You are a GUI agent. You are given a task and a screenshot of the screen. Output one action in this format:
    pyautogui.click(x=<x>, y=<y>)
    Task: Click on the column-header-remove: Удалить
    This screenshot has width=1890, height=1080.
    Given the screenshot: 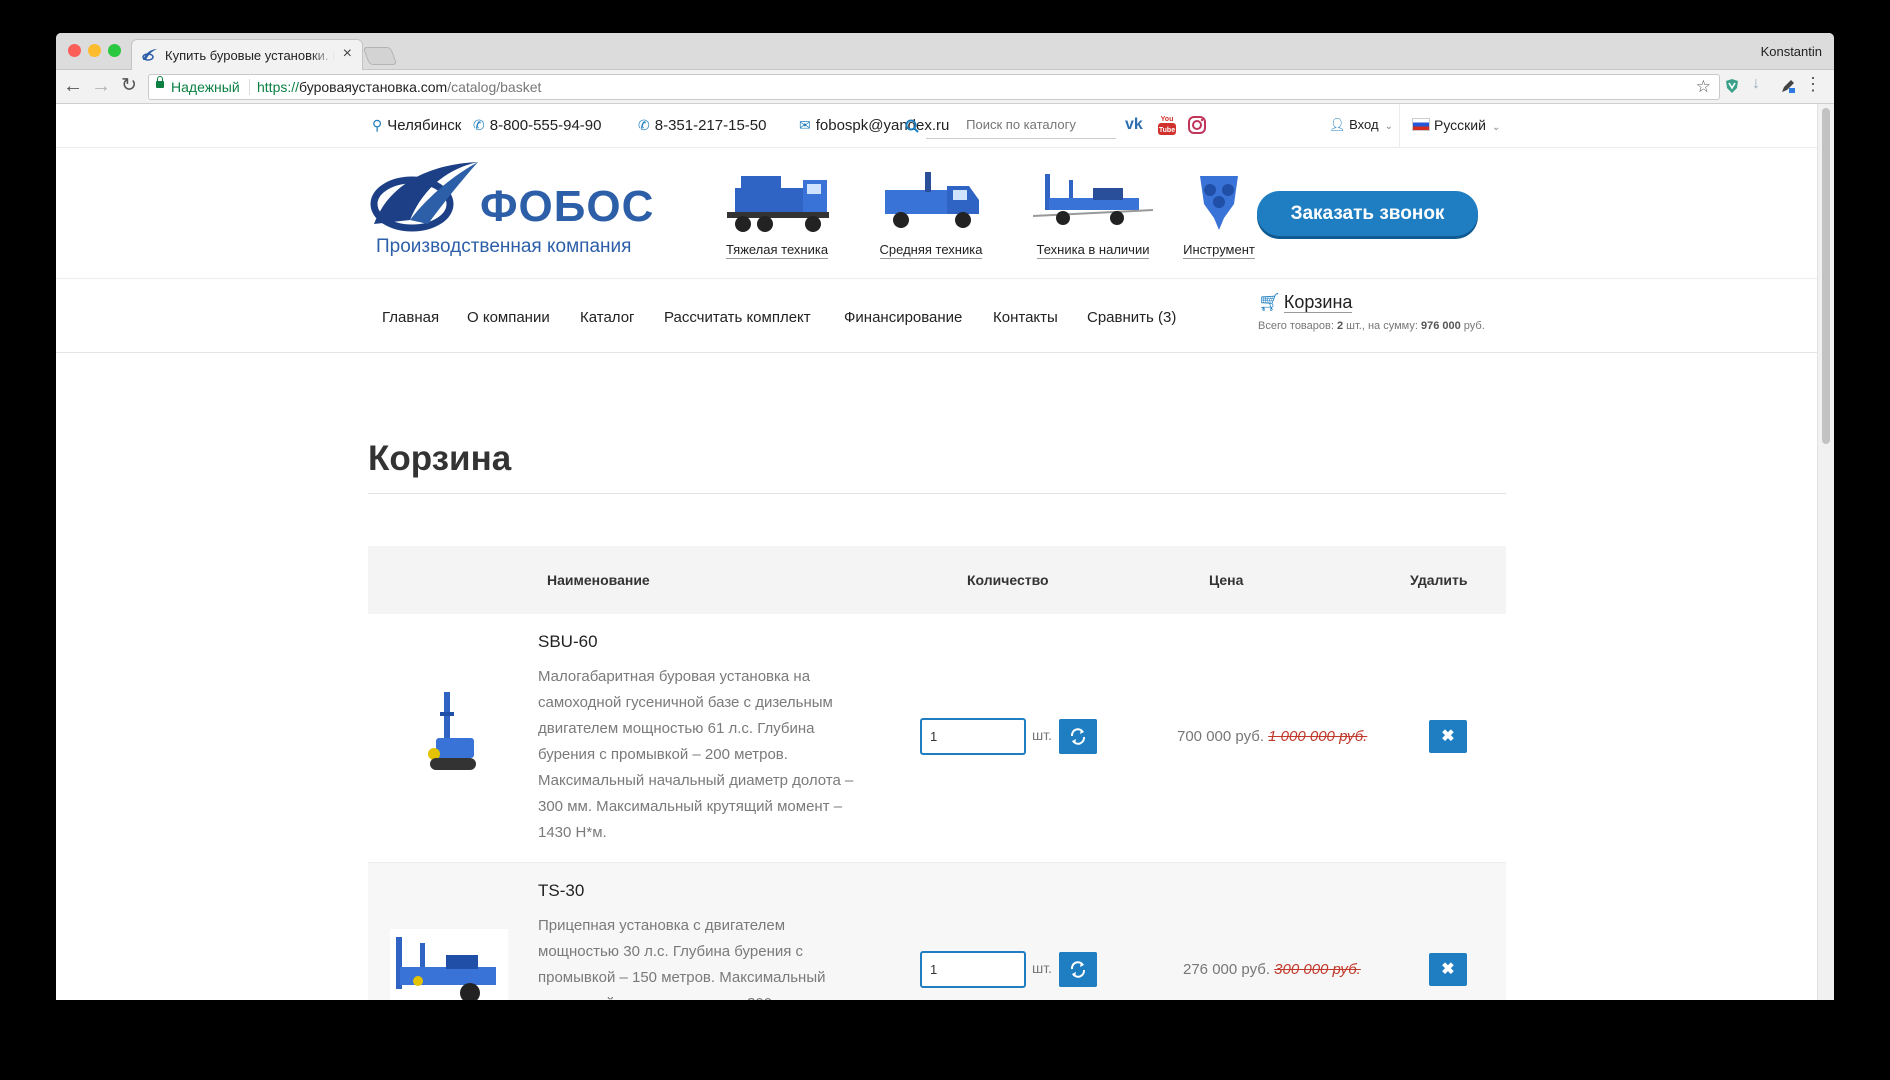 What is the action you would take?
    pyautogui.click(x=1439, y=580)
    